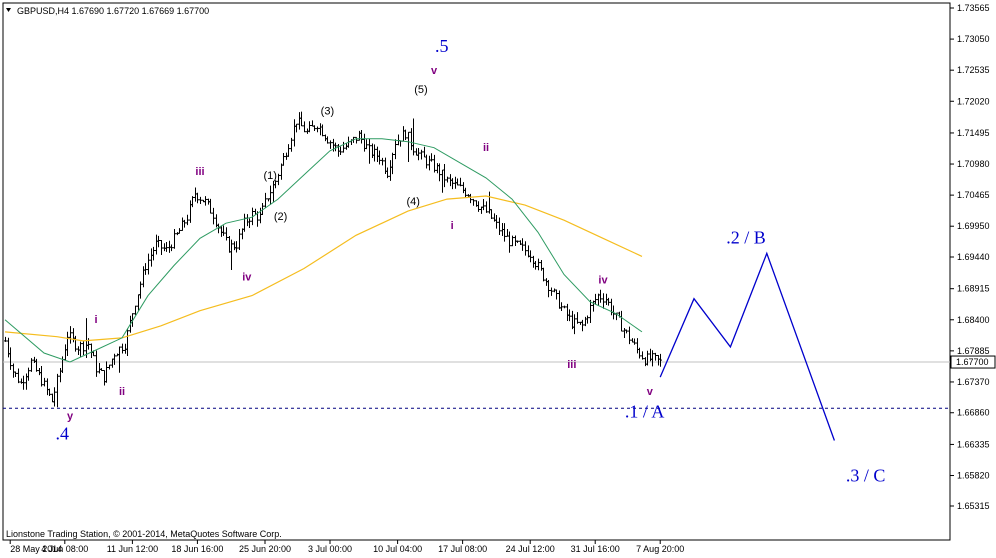  I want to click on price-tick-label: 1.68915, so click(973, 289).